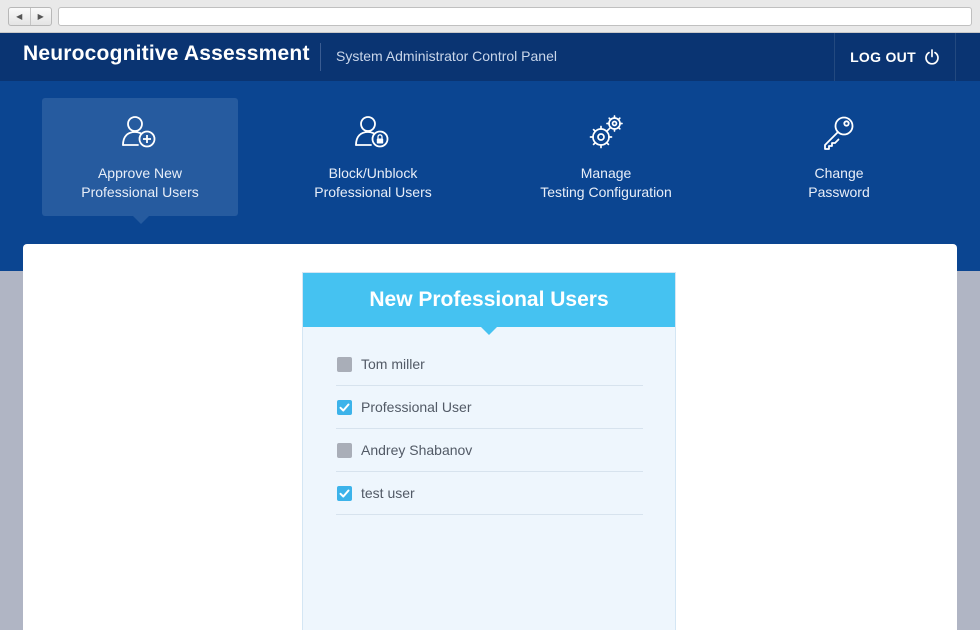 This screenshot has height=630, width=980. What do you see at coordinates (40, 16) in the screenshot?
I see `forward-arrow-icon: ▶` at bounding box center [40, 16].